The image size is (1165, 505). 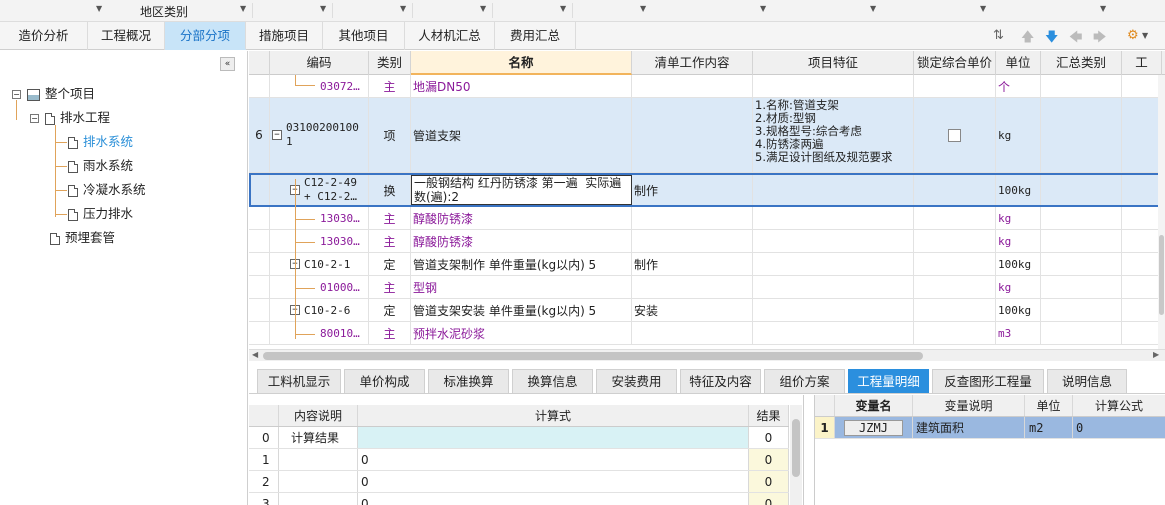 What do you see at coordinates (692, 63) in the screenshot?
I see `header-work-content: 清单工作内容` at bounding box center [692, 63].